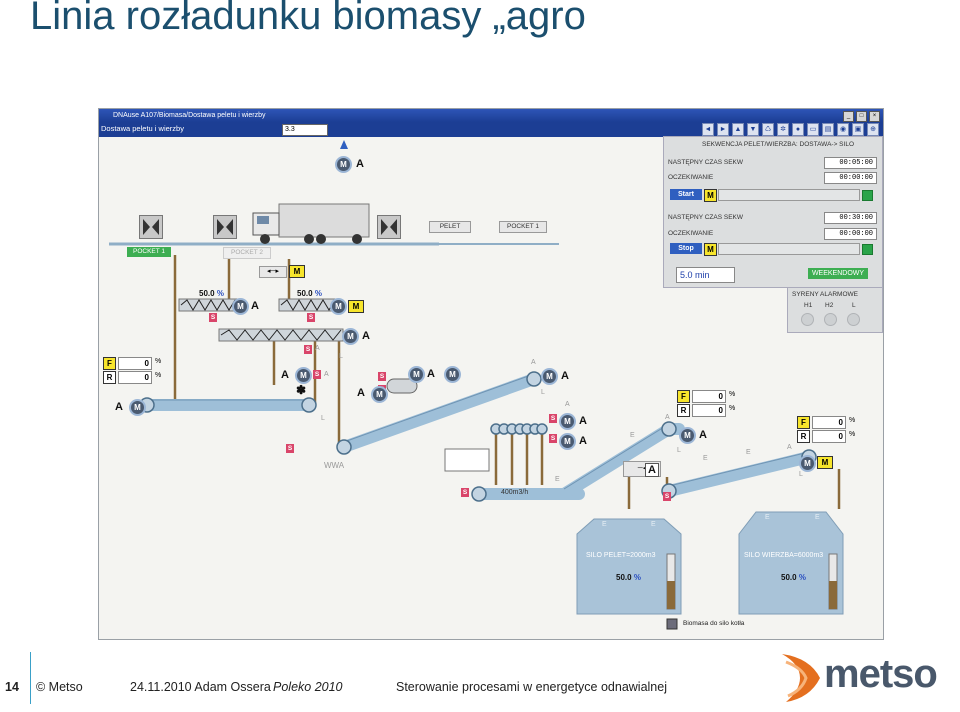 Image resolution: width=960 pixels, height=712 pixels. Describe the element at coordinates (317, 374) in the screenshot. I see `belt2-status: S` at that location.